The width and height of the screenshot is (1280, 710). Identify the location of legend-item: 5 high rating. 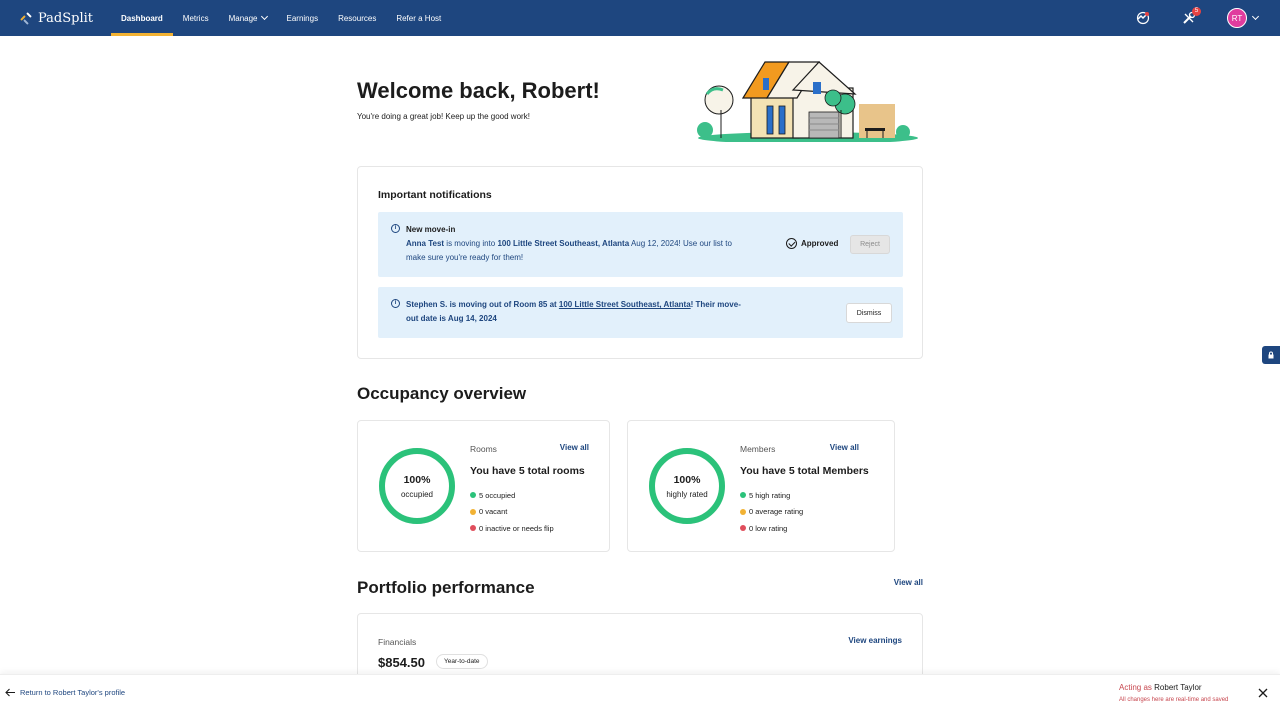
(771, 495).